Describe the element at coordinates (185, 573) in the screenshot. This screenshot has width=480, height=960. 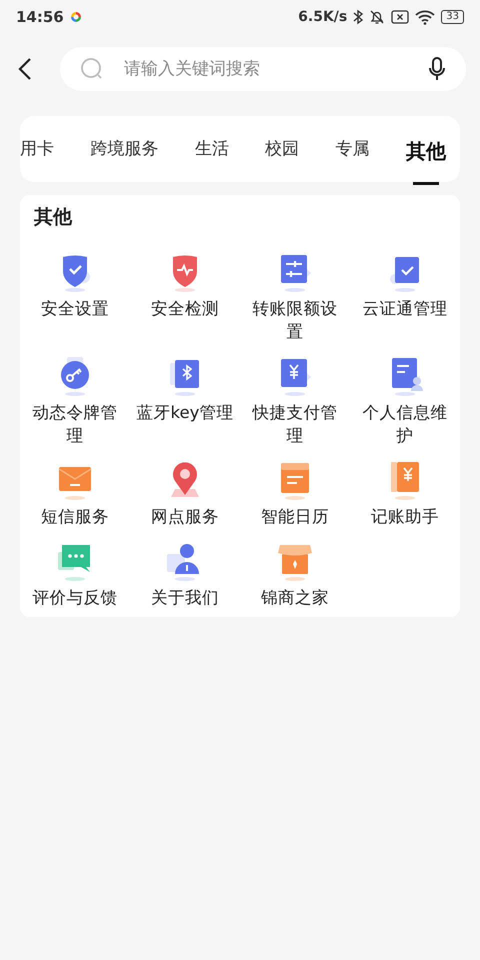
I see `service-item: 关于我们` at that location.